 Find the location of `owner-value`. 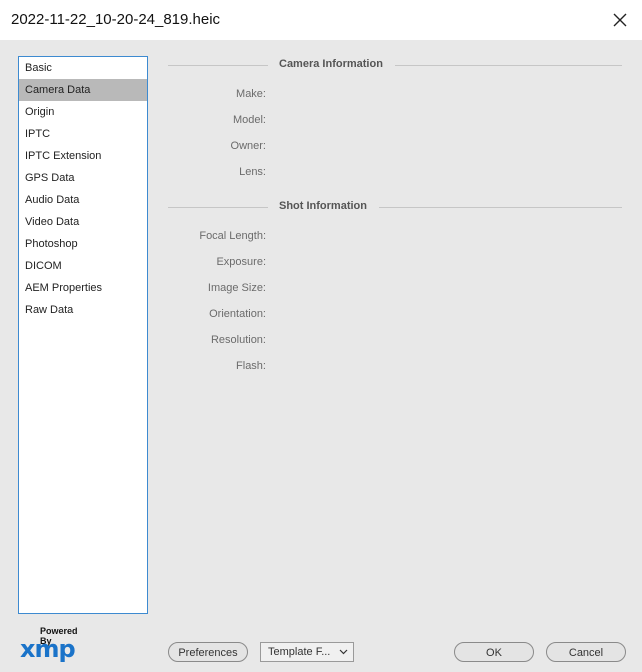

owner-value is located at coordinates (442, 148).